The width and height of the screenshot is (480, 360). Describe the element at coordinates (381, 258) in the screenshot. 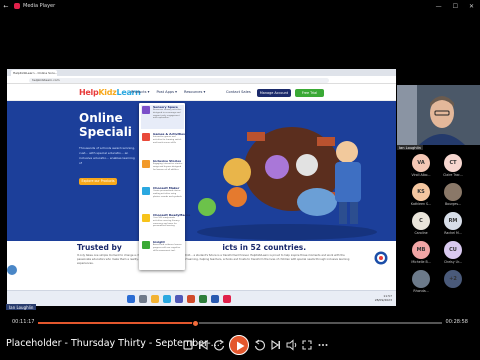

I see `partner-badge-icon` at that location.